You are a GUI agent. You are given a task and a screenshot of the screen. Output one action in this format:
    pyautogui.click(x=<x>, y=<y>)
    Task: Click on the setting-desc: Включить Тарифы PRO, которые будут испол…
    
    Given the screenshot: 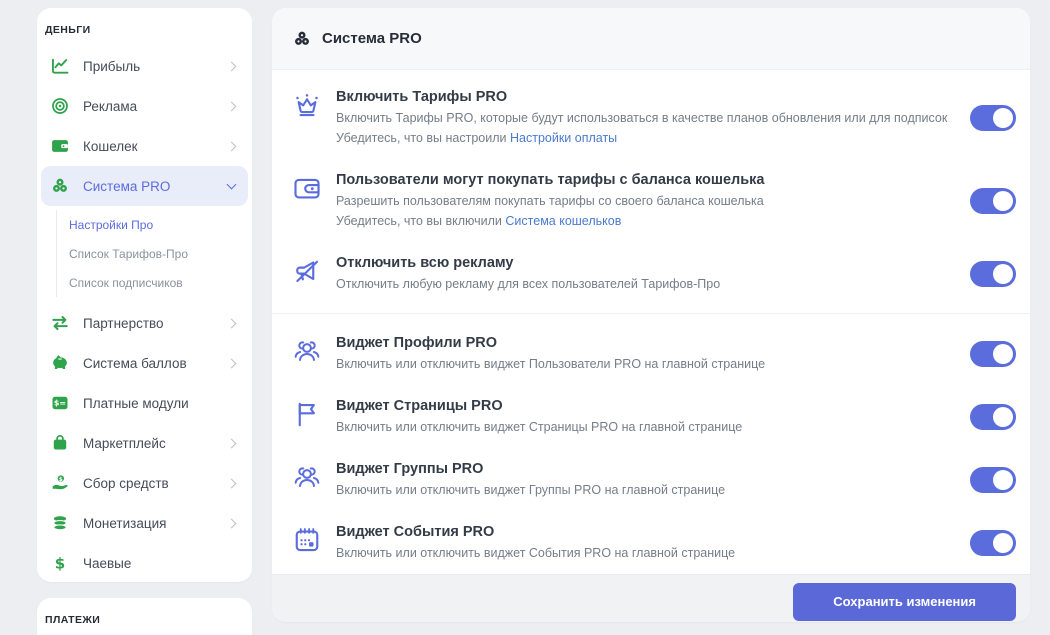 What is the action you would take?
    pyautogui.click(x=642, y=118)
    